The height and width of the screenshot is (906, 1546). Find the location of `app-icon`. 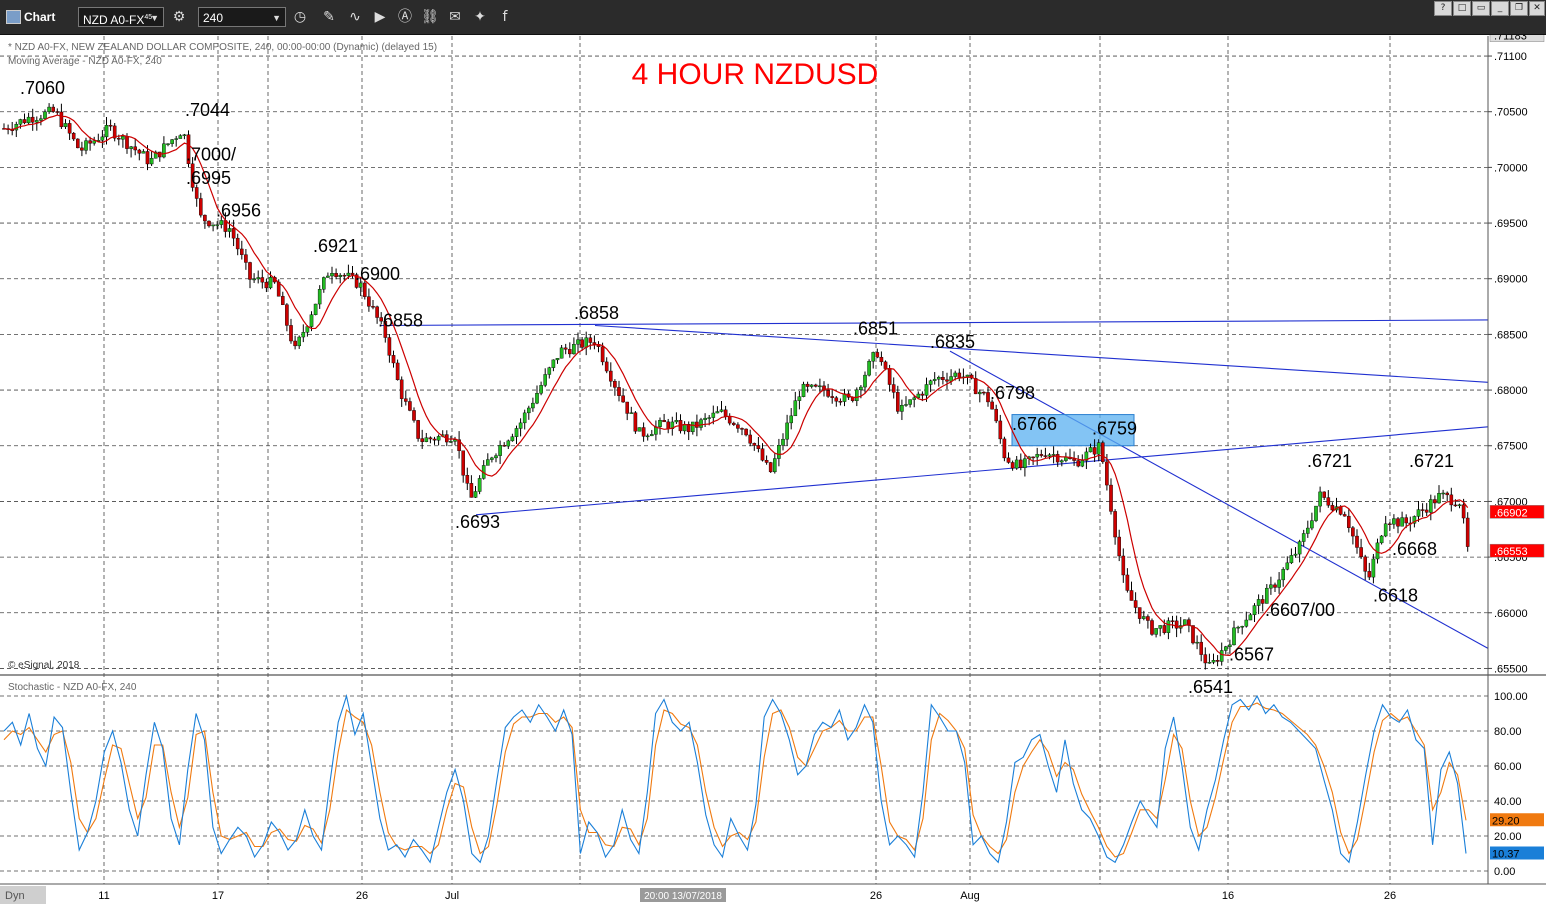

app-icon is located at coordinates (13, 17).